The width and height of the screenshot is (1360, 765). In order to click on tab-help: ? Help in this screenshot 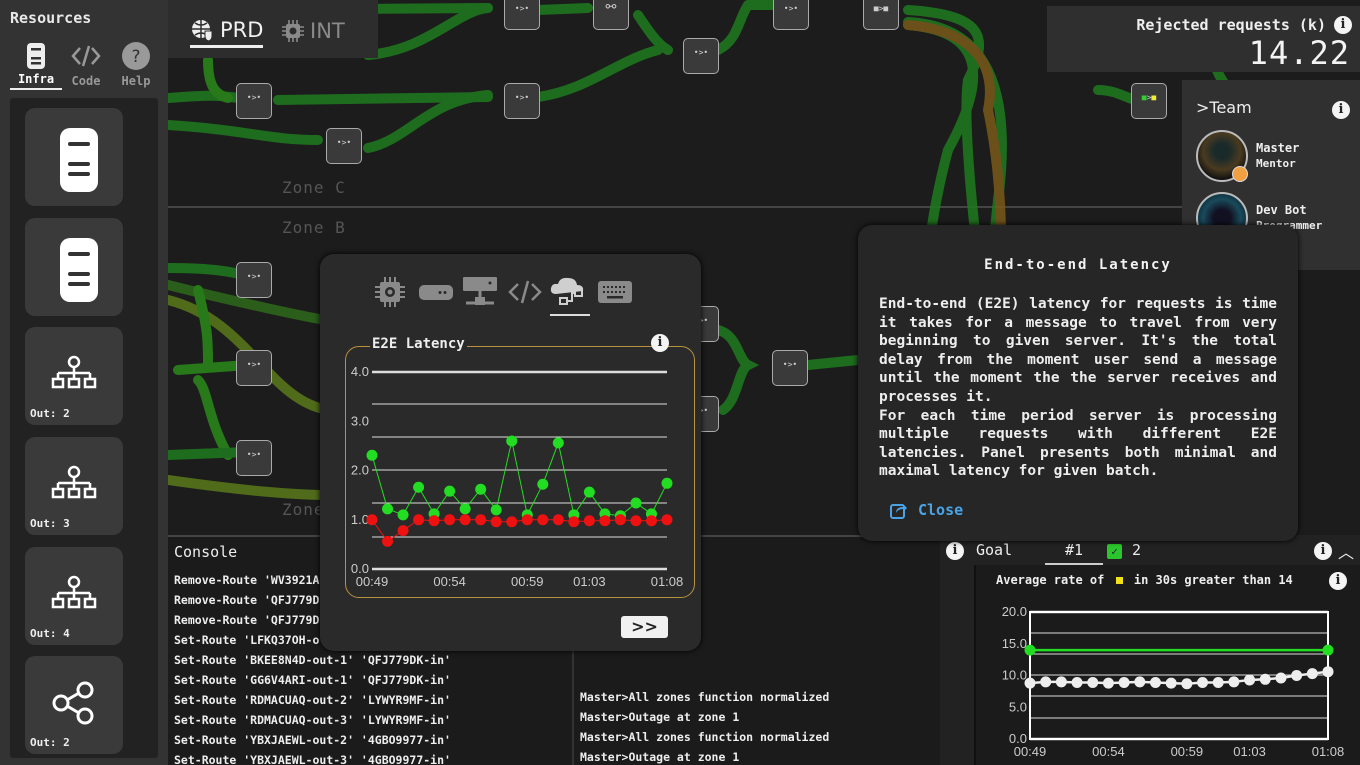, I will do `click(136, 65)`.